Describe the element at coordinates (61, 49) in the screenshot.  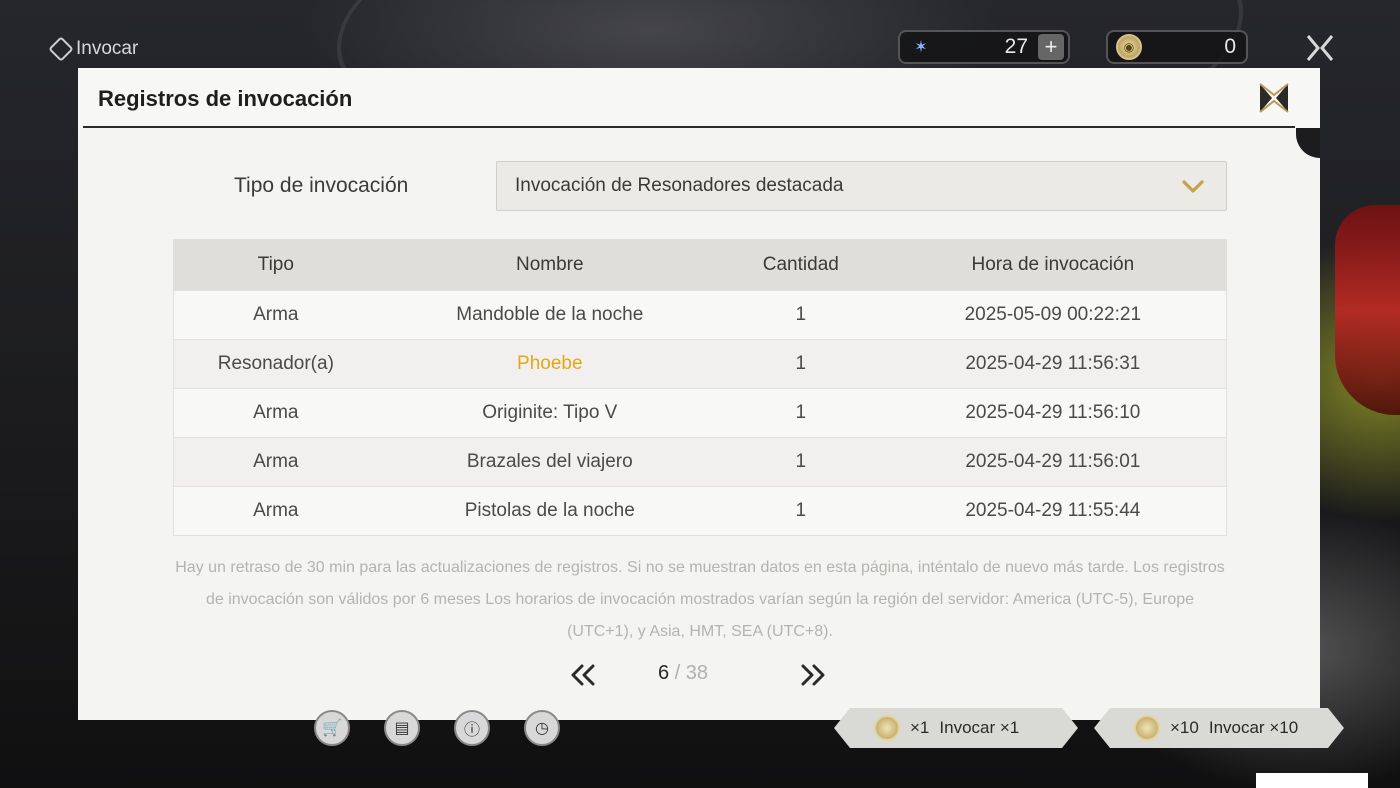
I see `summon-icon` at that location.